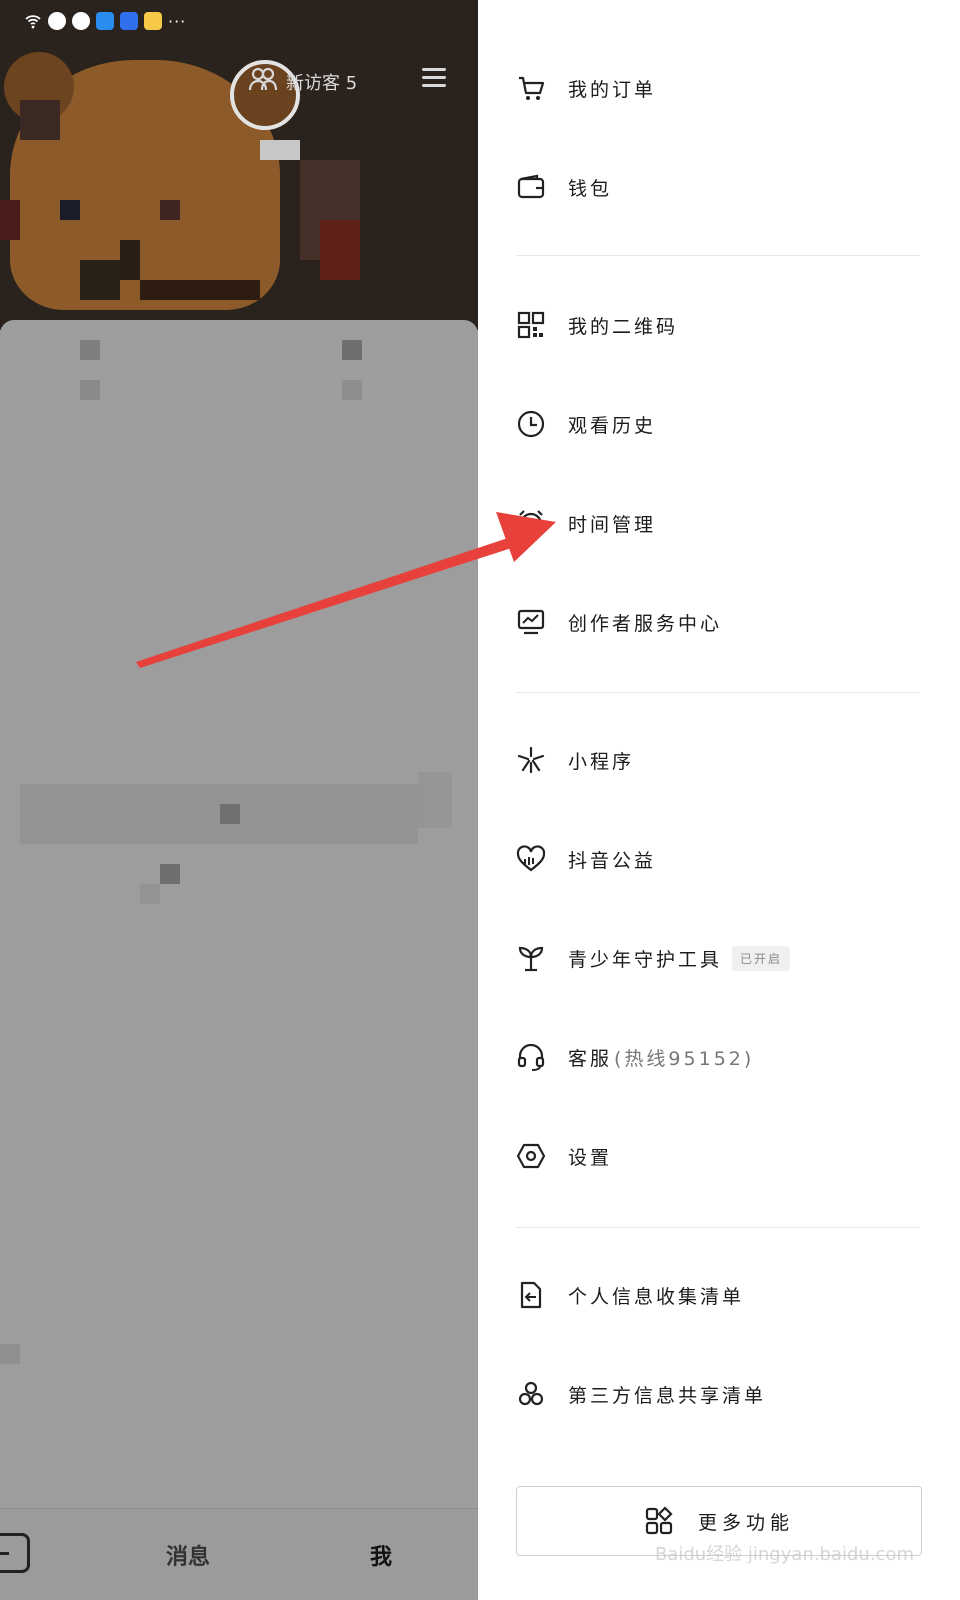 Image resolution: width=960 pixels, height=1600 pixels. I want to click on menu-item-watch-history: 观看历史, so click(721, 424).